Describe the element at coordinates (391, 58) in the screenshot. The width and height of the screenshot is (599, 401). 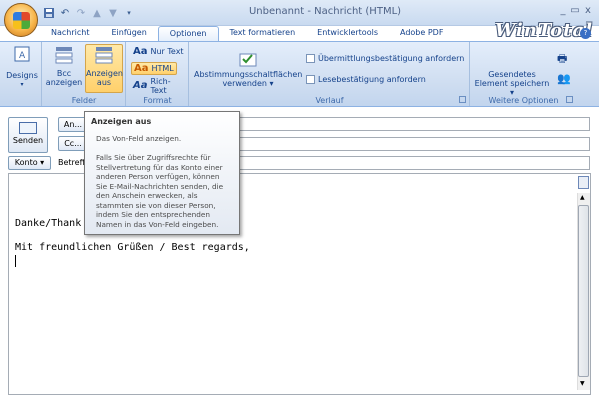
I see `delivery-receipt-label: Übermittlungsbestätigung anfordern` at that location.